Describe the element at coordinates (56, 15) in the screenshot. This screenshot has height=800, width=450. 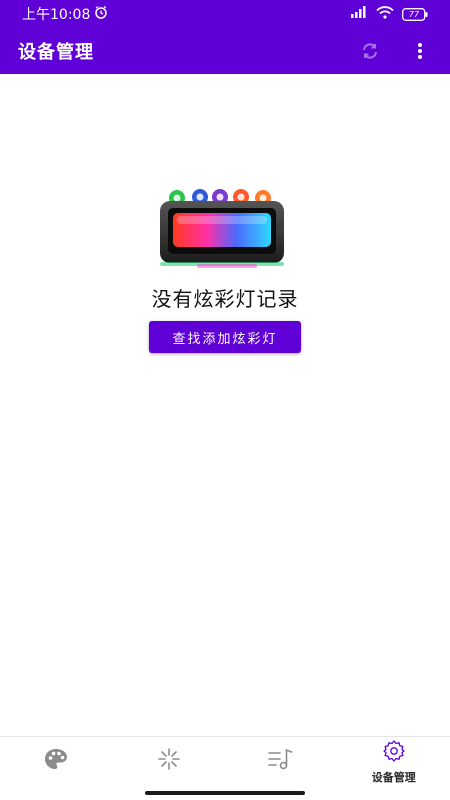
I see `status-time: 上午10:08` at that location.